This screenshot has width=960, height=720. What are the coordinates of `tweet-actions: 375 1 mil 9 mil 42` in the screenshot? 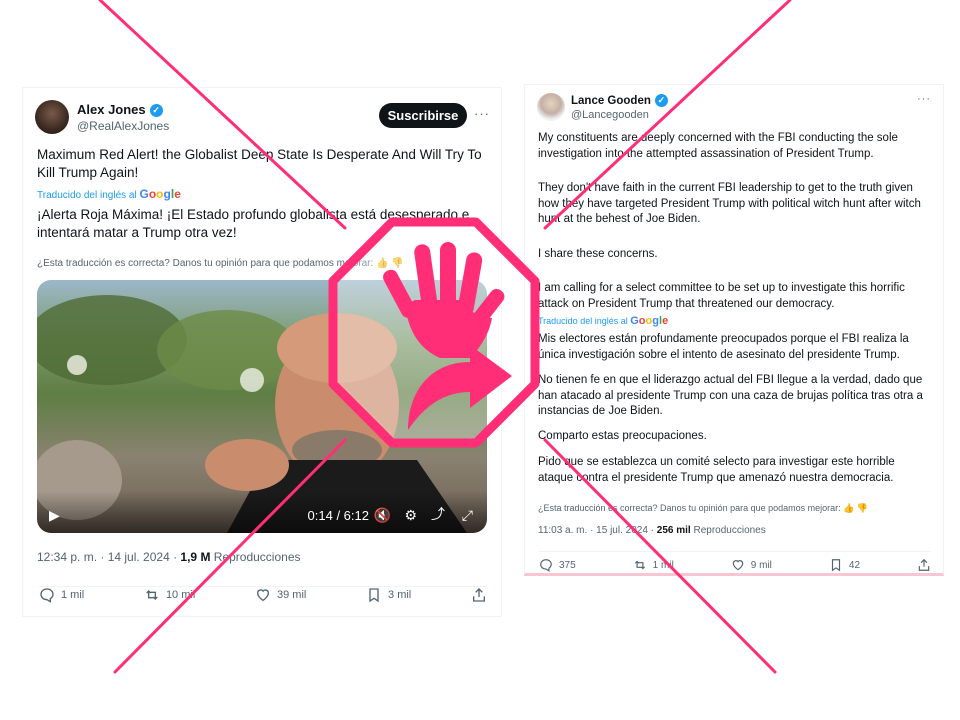 It's located at (735, 561).